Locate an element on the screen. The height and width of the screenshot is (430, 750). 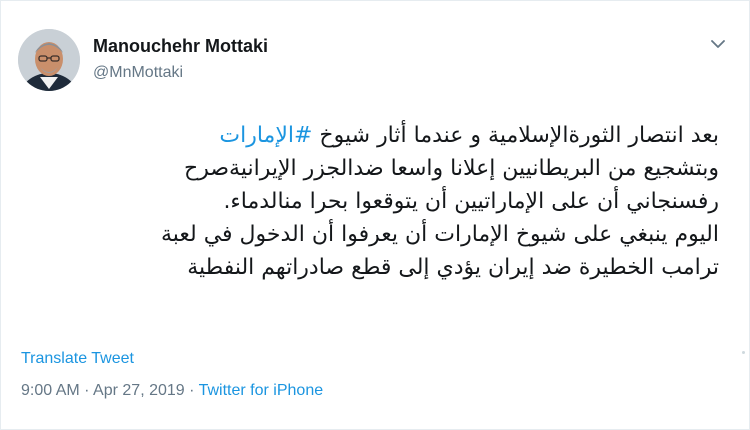
scroll-indicator is located at coordinates (743, 352).